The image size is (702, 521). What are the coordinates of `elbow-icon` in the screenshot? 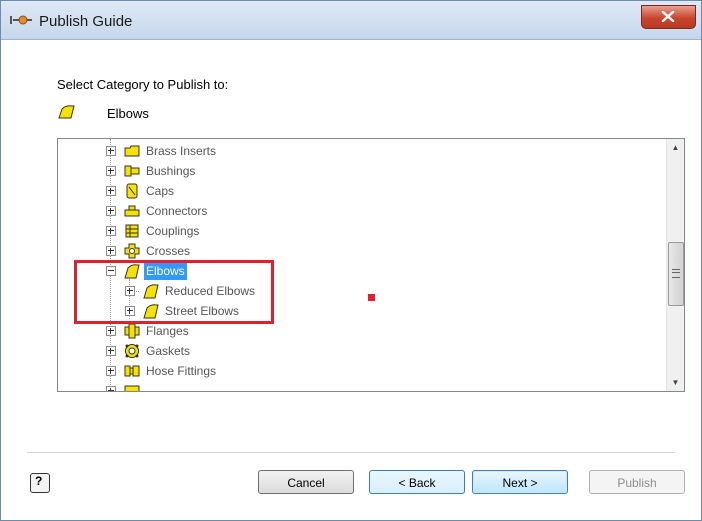 It's located at (66, 112).